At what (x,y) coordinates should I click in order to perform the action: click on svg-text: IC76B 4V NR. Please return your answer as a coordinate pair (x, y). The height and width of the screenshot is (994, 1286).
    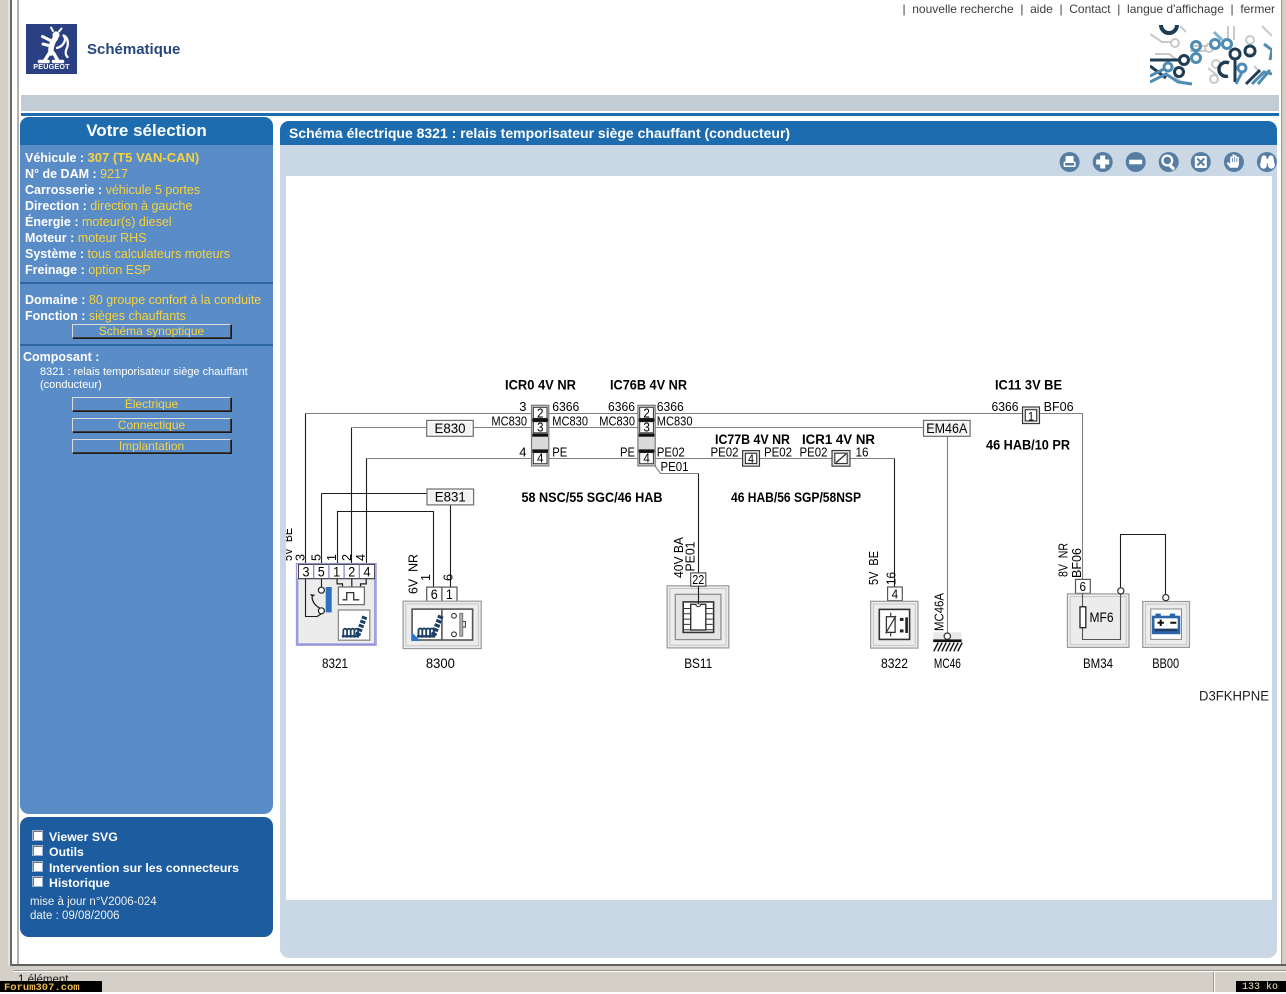
    Looking at the image, I should click on (648, 385).